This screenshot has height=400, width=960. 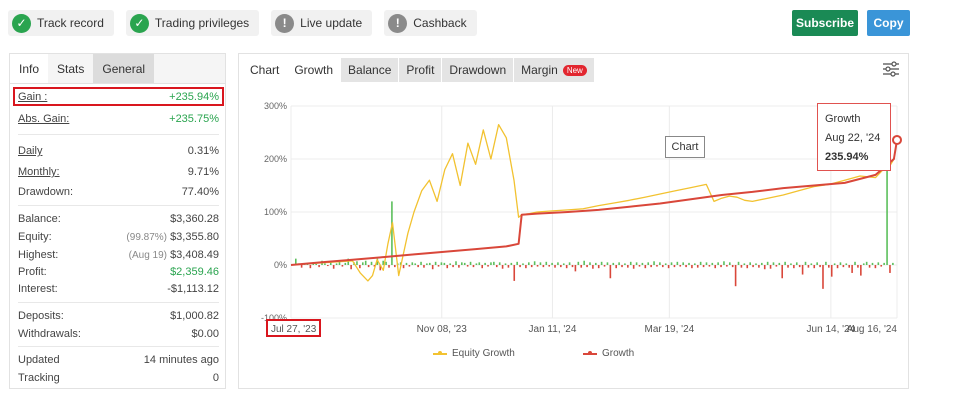 I want to click on x-tick-label: Jan 11, '24, so click(x=553, y=329).